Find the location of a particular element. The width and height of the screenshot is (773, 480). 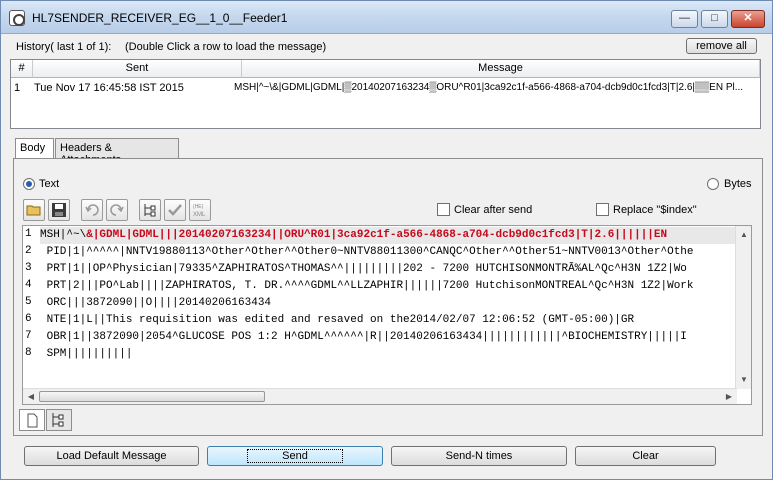

bytes-format-radio is located at coordinates (713, 184).